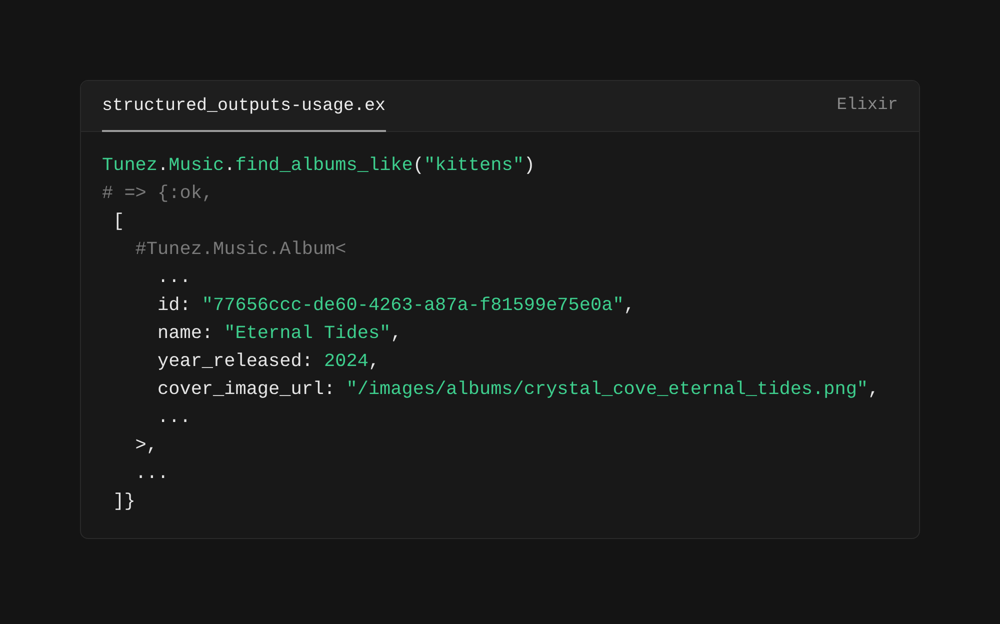 Image resolution: width=1000 pixels, height=624 pixels. What do you see at coordinates (244, 112) in the screenshot?
I see `file-tab: structured_outputs-usage.ex` at bounding box center [244, 112].